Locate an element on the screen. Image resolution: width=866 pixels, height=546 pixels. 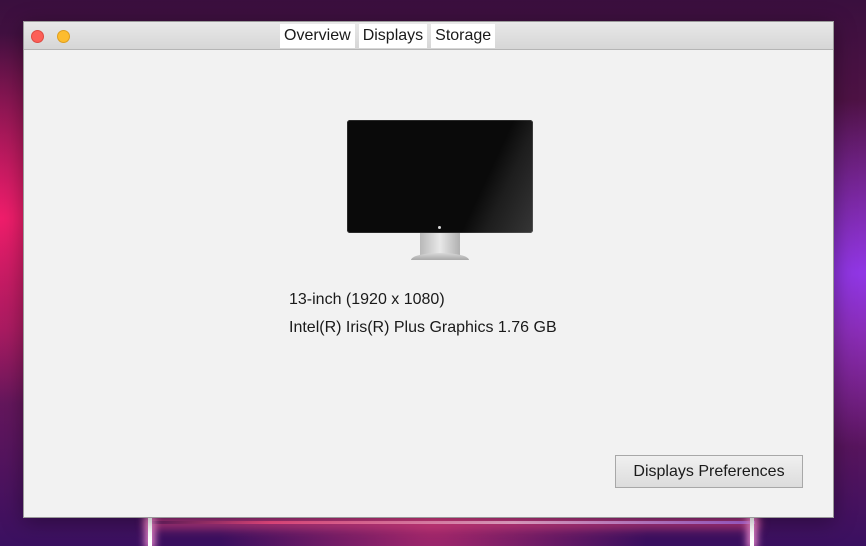
neon-light-left is located at coordinates (150, 531).